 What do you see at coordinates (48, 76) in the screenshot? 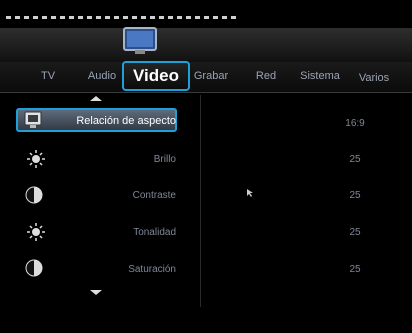
I see `tab-tv: TV` at bounding box center [48, 76].